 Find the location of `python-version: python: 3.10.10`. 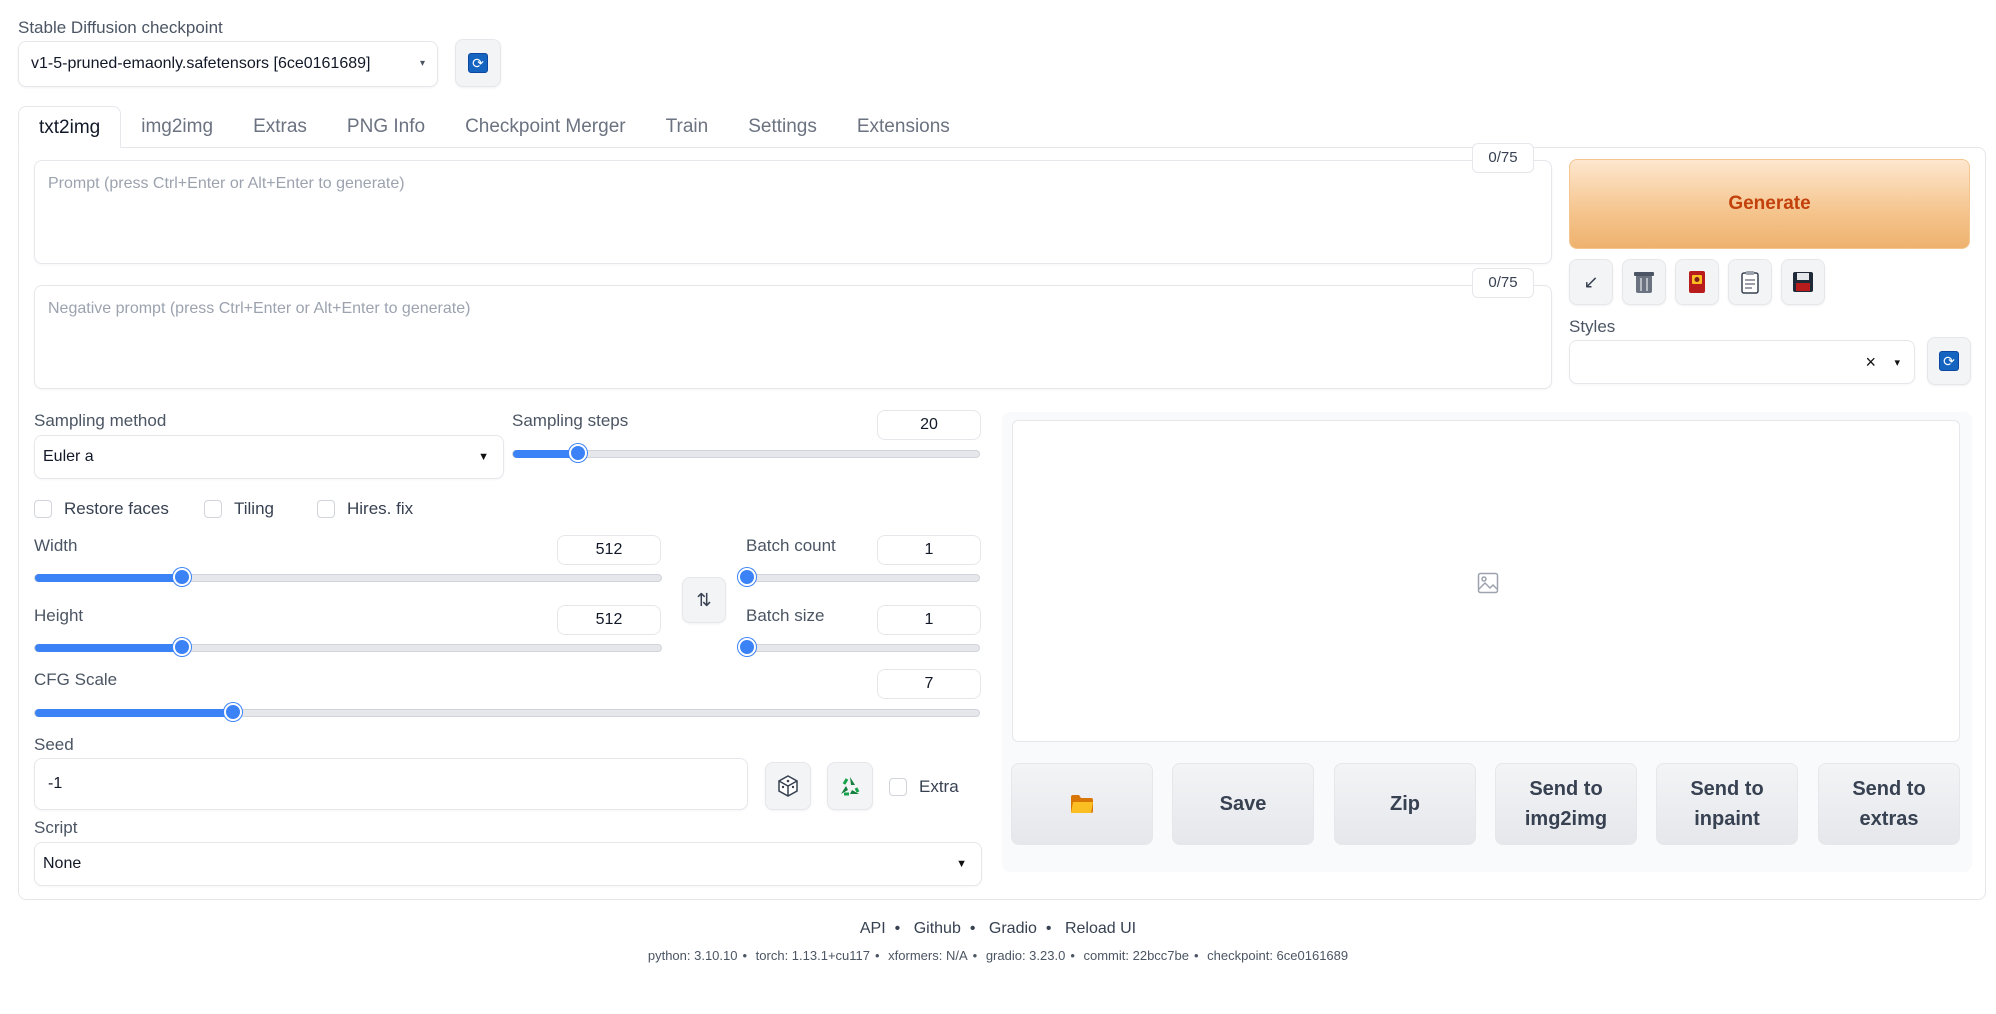

python-version: python: 3.10.10 is located at coordinates (692, 955).